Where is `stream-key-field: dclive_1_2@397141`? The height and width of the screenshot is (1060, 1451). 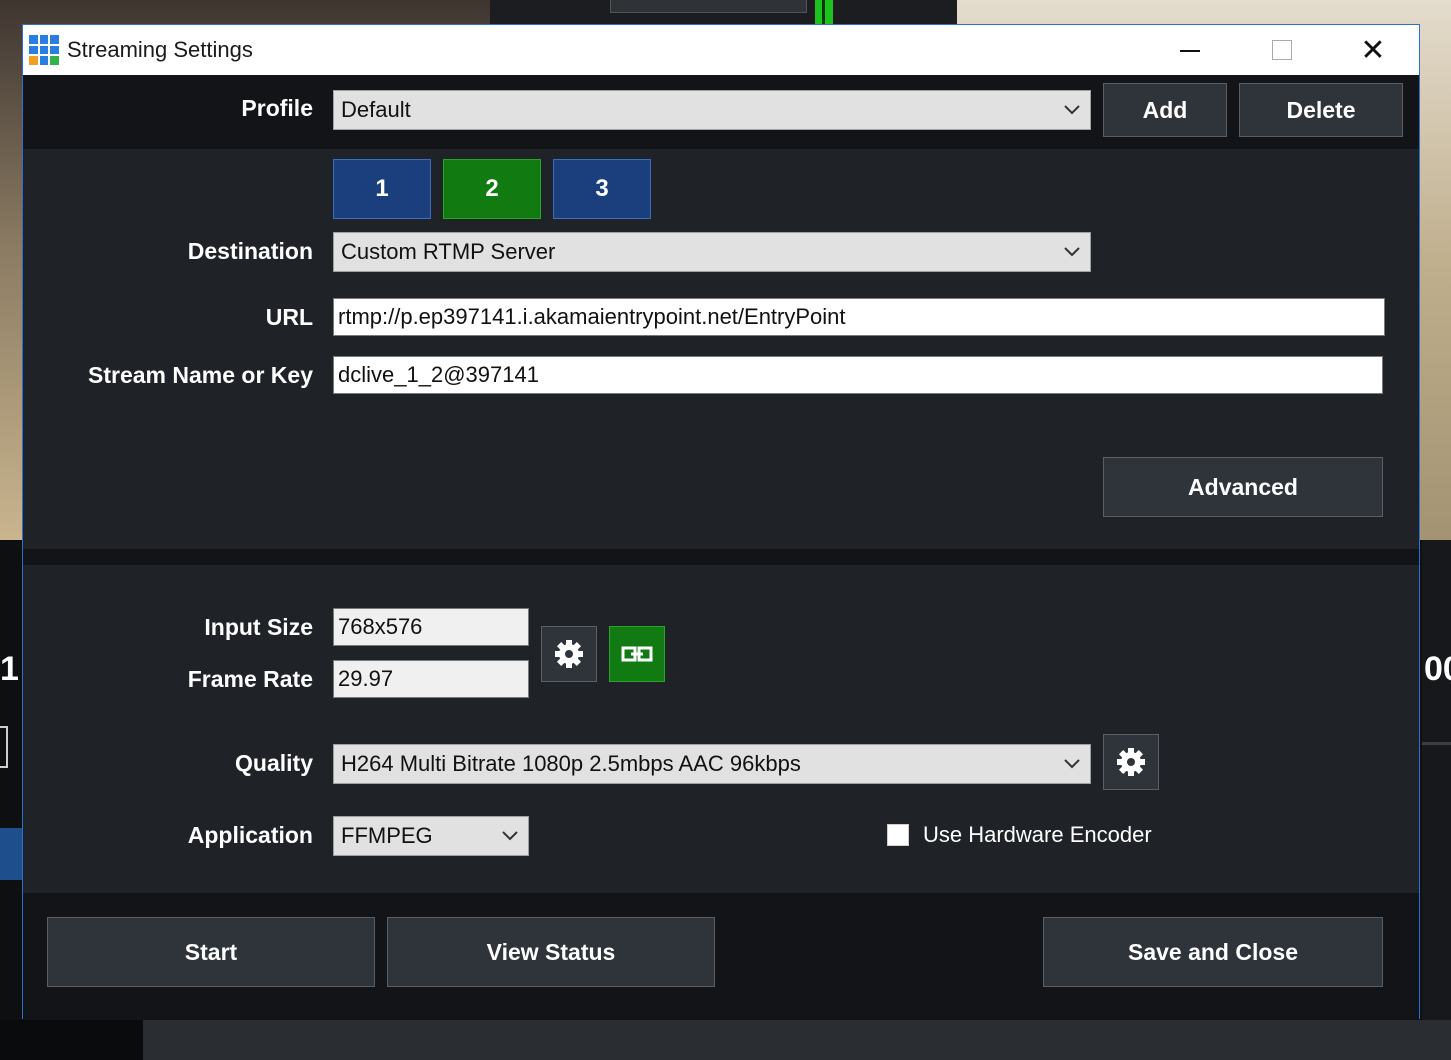
stream-key-field: dclive_1_2@397141 is located at coordinates (858, 375).